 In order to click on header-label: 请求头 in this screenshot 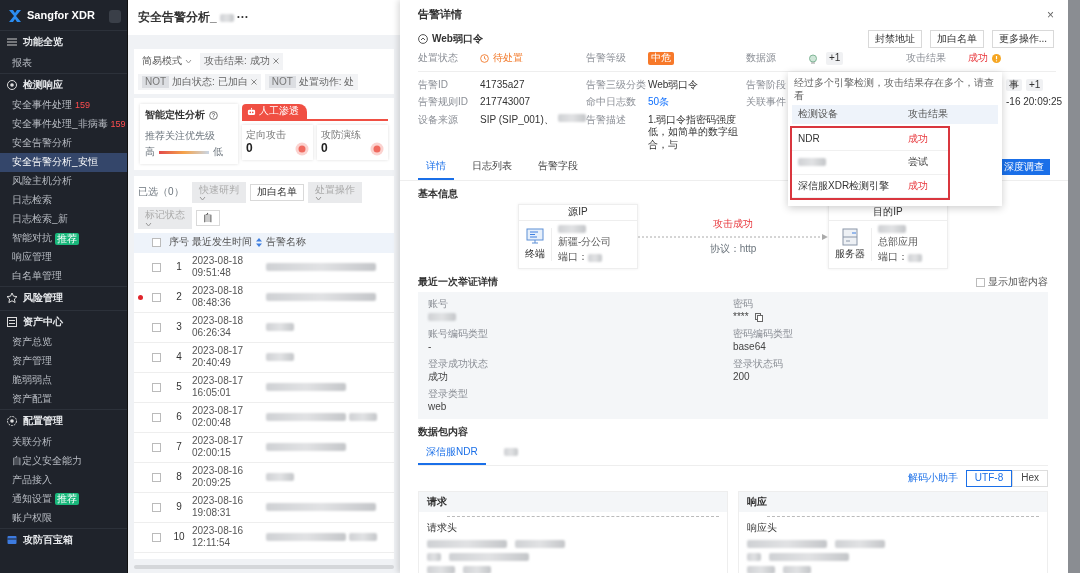, I will do `click(442, 528)`.